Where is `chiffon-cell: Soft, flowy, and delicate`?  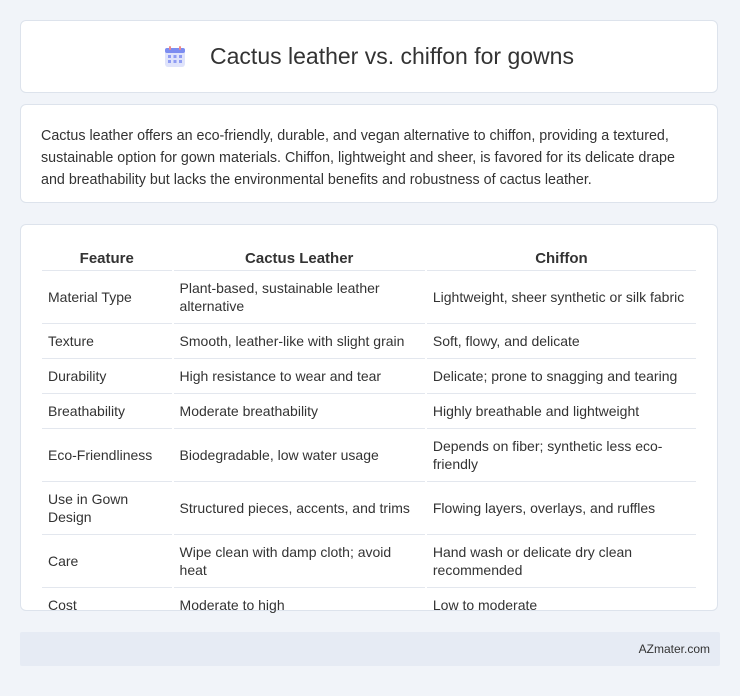 chiffon-cell: Soft, flowy, and delicate is located at coordinates (561, 341).